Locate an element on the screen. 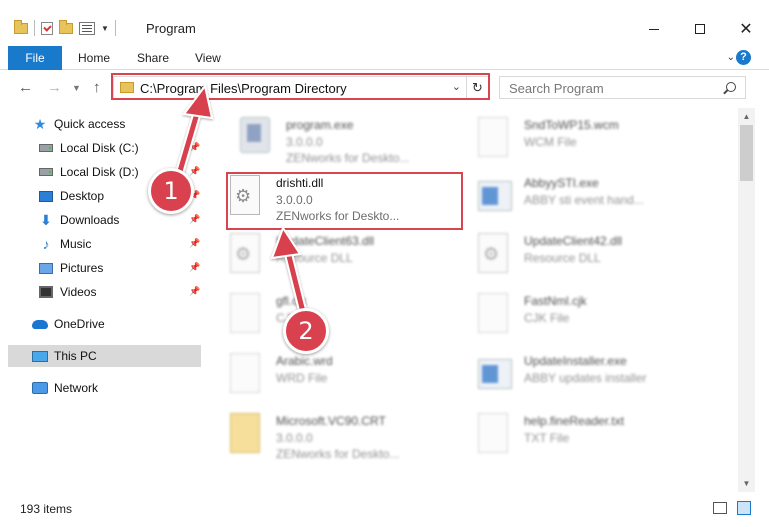  tab-share: Share is located at coordinates (153, 58).